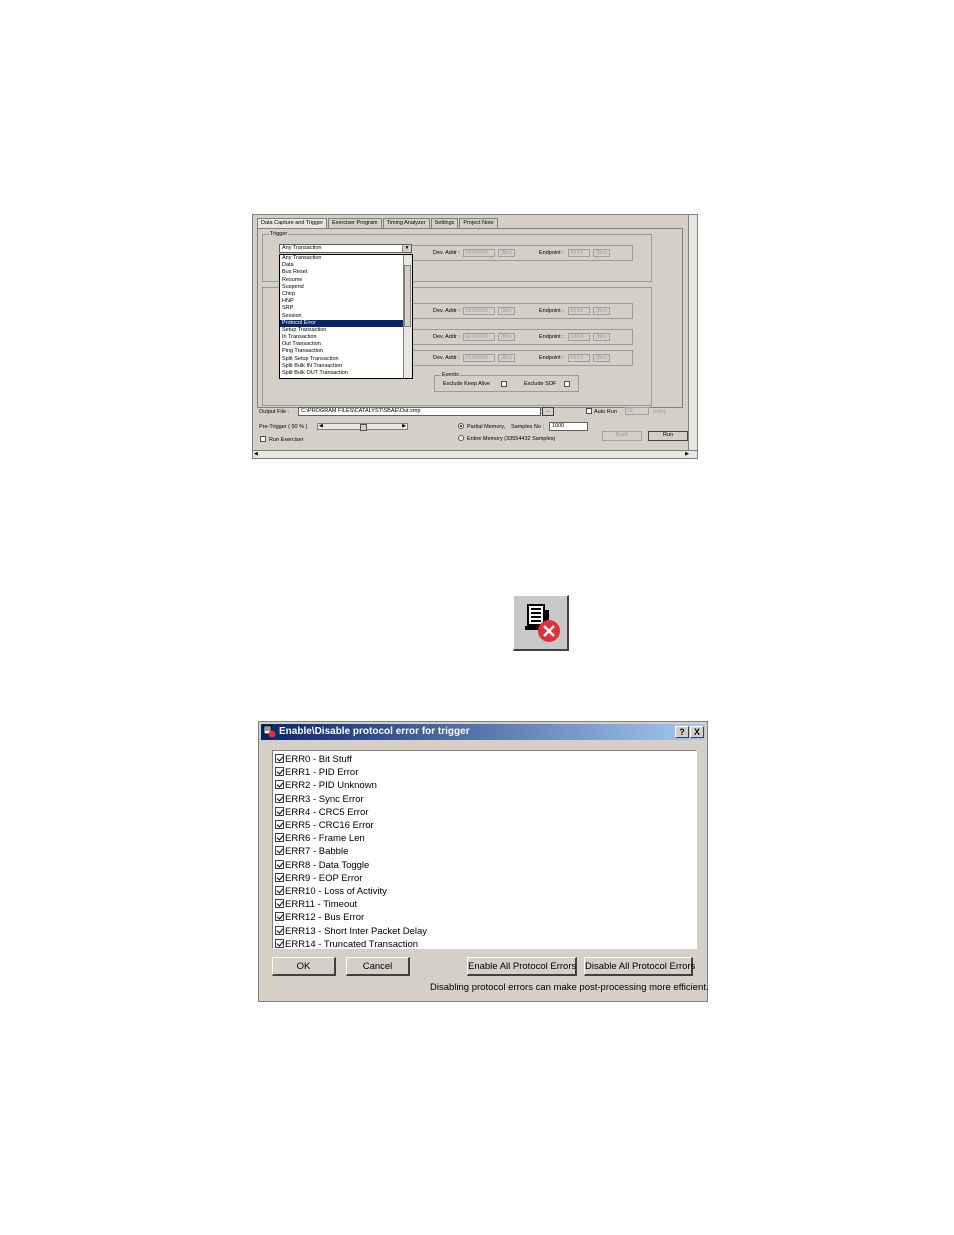  I want to click on protocol-error-item: ERR1 - PID Error, so click(316, 772).